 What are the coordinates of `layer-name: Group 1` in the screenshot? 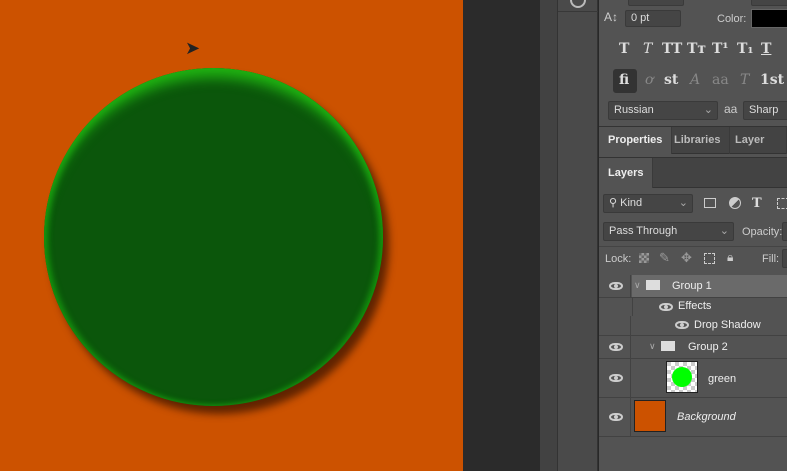 It's located at (692, 286).